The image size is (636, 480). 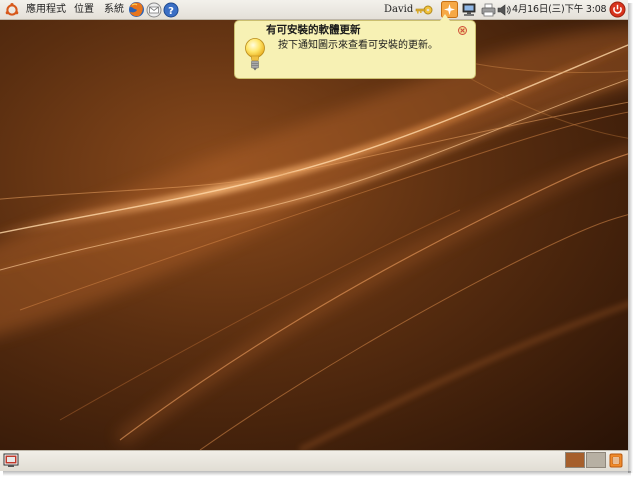 What do you see at coordinates (12, 10) in the screenshot?
I see `ubuntu-logo-icon` at bounding box center [12, 10].